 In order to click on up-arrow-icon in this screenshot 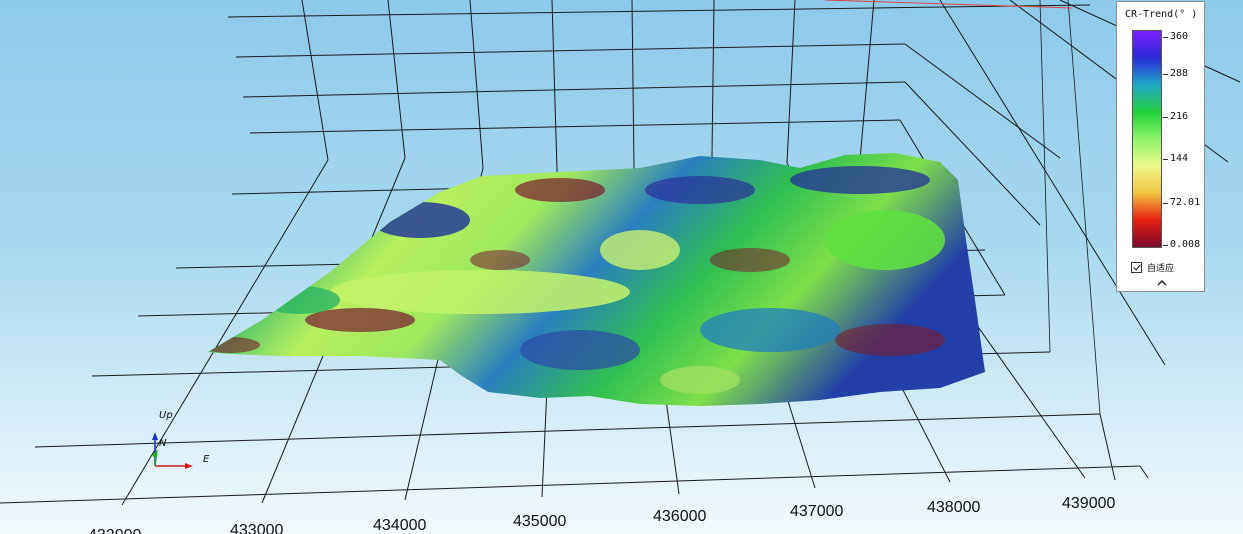, I will do `click(155, 436)`.